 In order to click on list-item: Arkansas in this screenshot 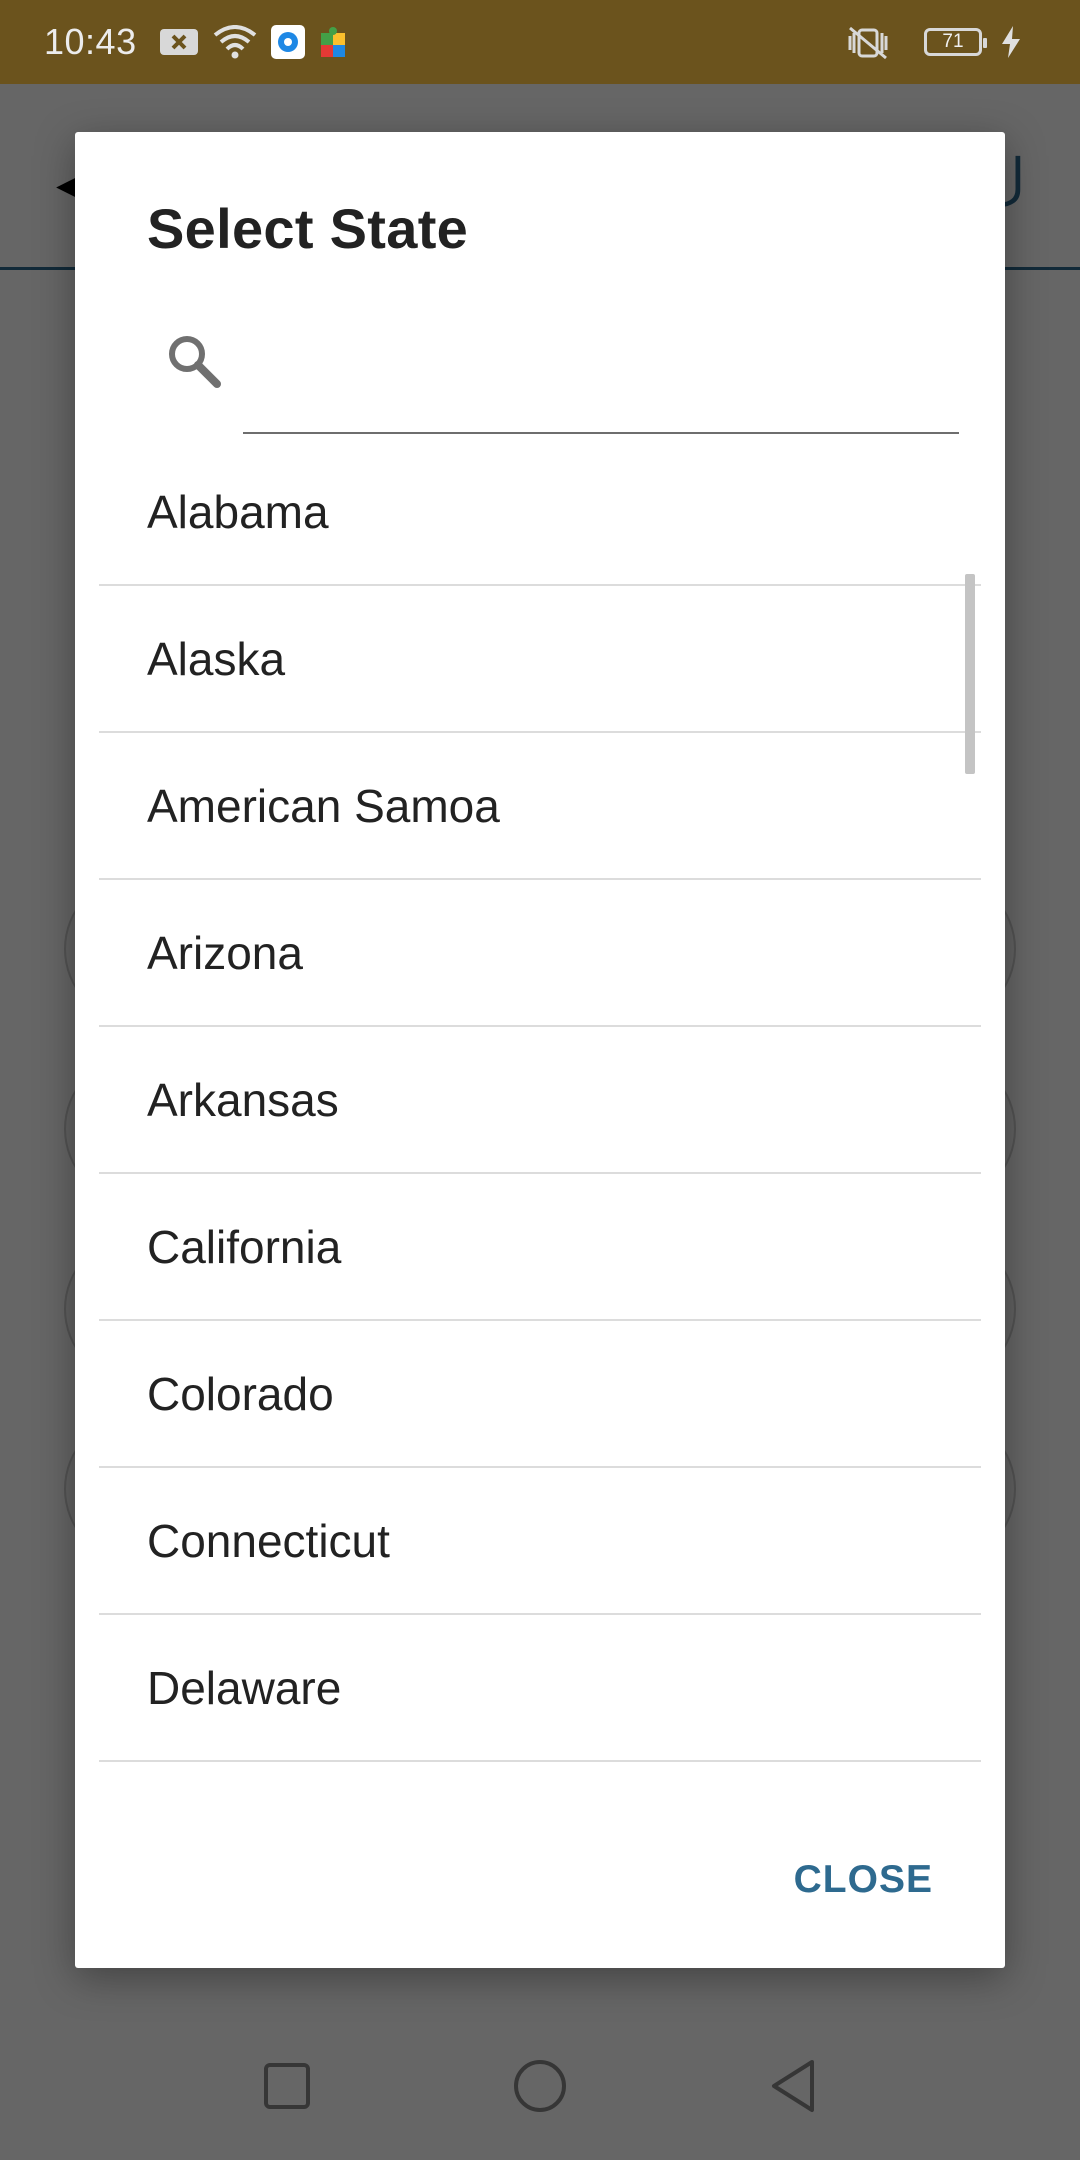, I will do `click(540, 1100)`.